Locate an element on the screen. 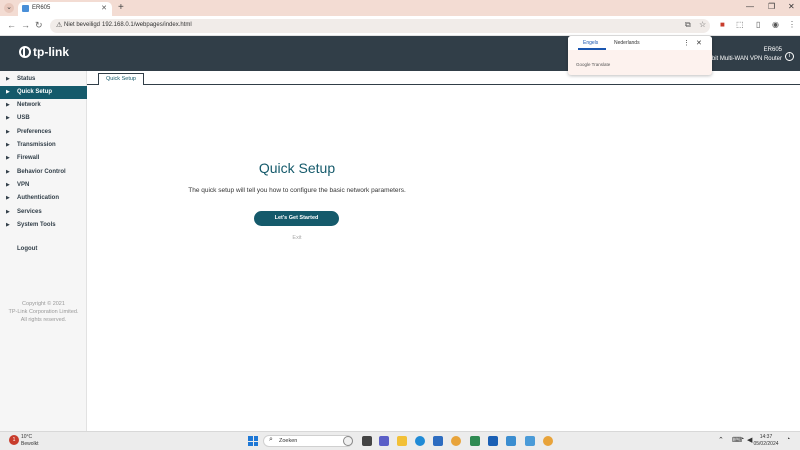 The height and width of the screenshot is (450, 800). weather-temperature: 10°C is located at coordinates (26, 437).